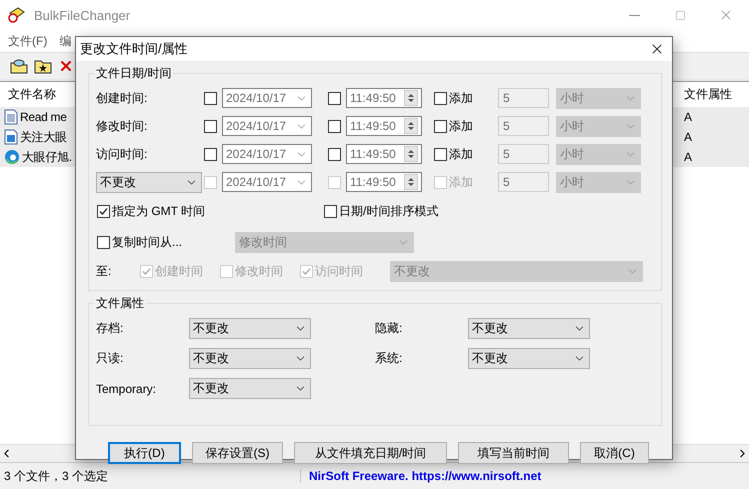 Image resolution: width=749 pixels, height=489 pixels. What do you see at coordinates (66, 66) in the screenshot?
I see `delete-icon` at bounding box center [66, 66].